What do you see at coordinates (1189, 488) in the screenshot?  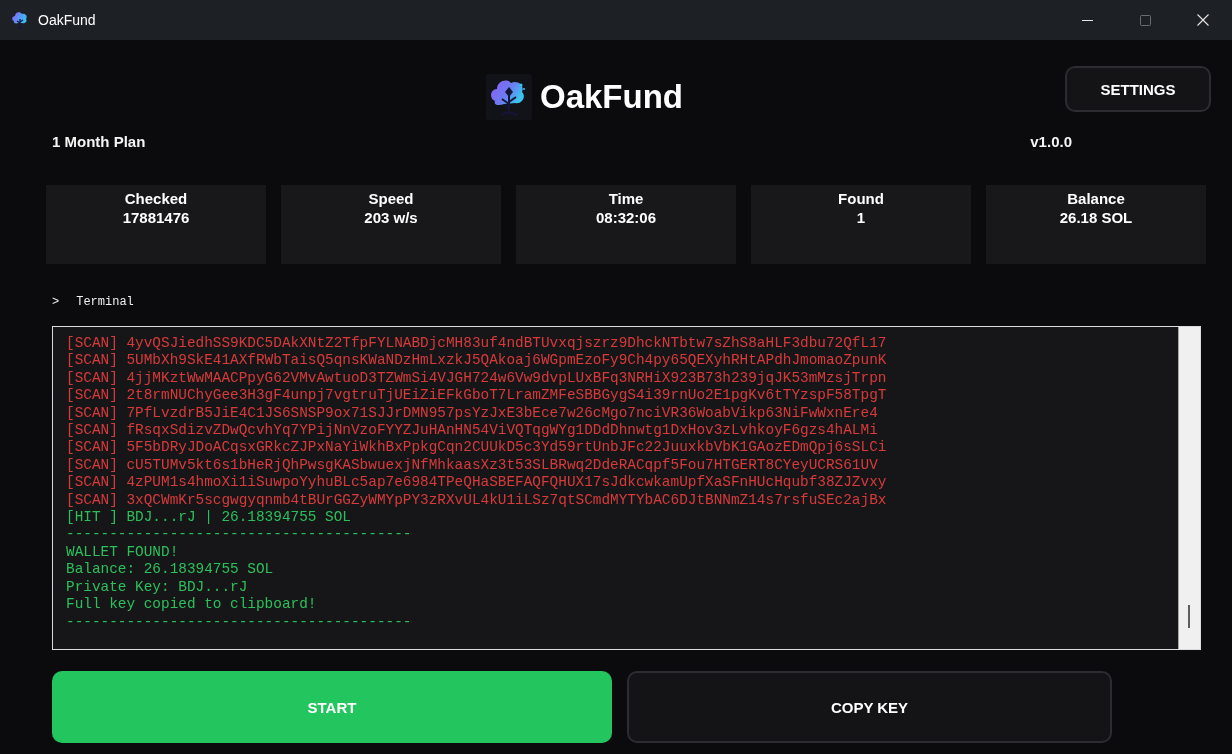 I see `scrollbar` at bounding box center [1189, 488].